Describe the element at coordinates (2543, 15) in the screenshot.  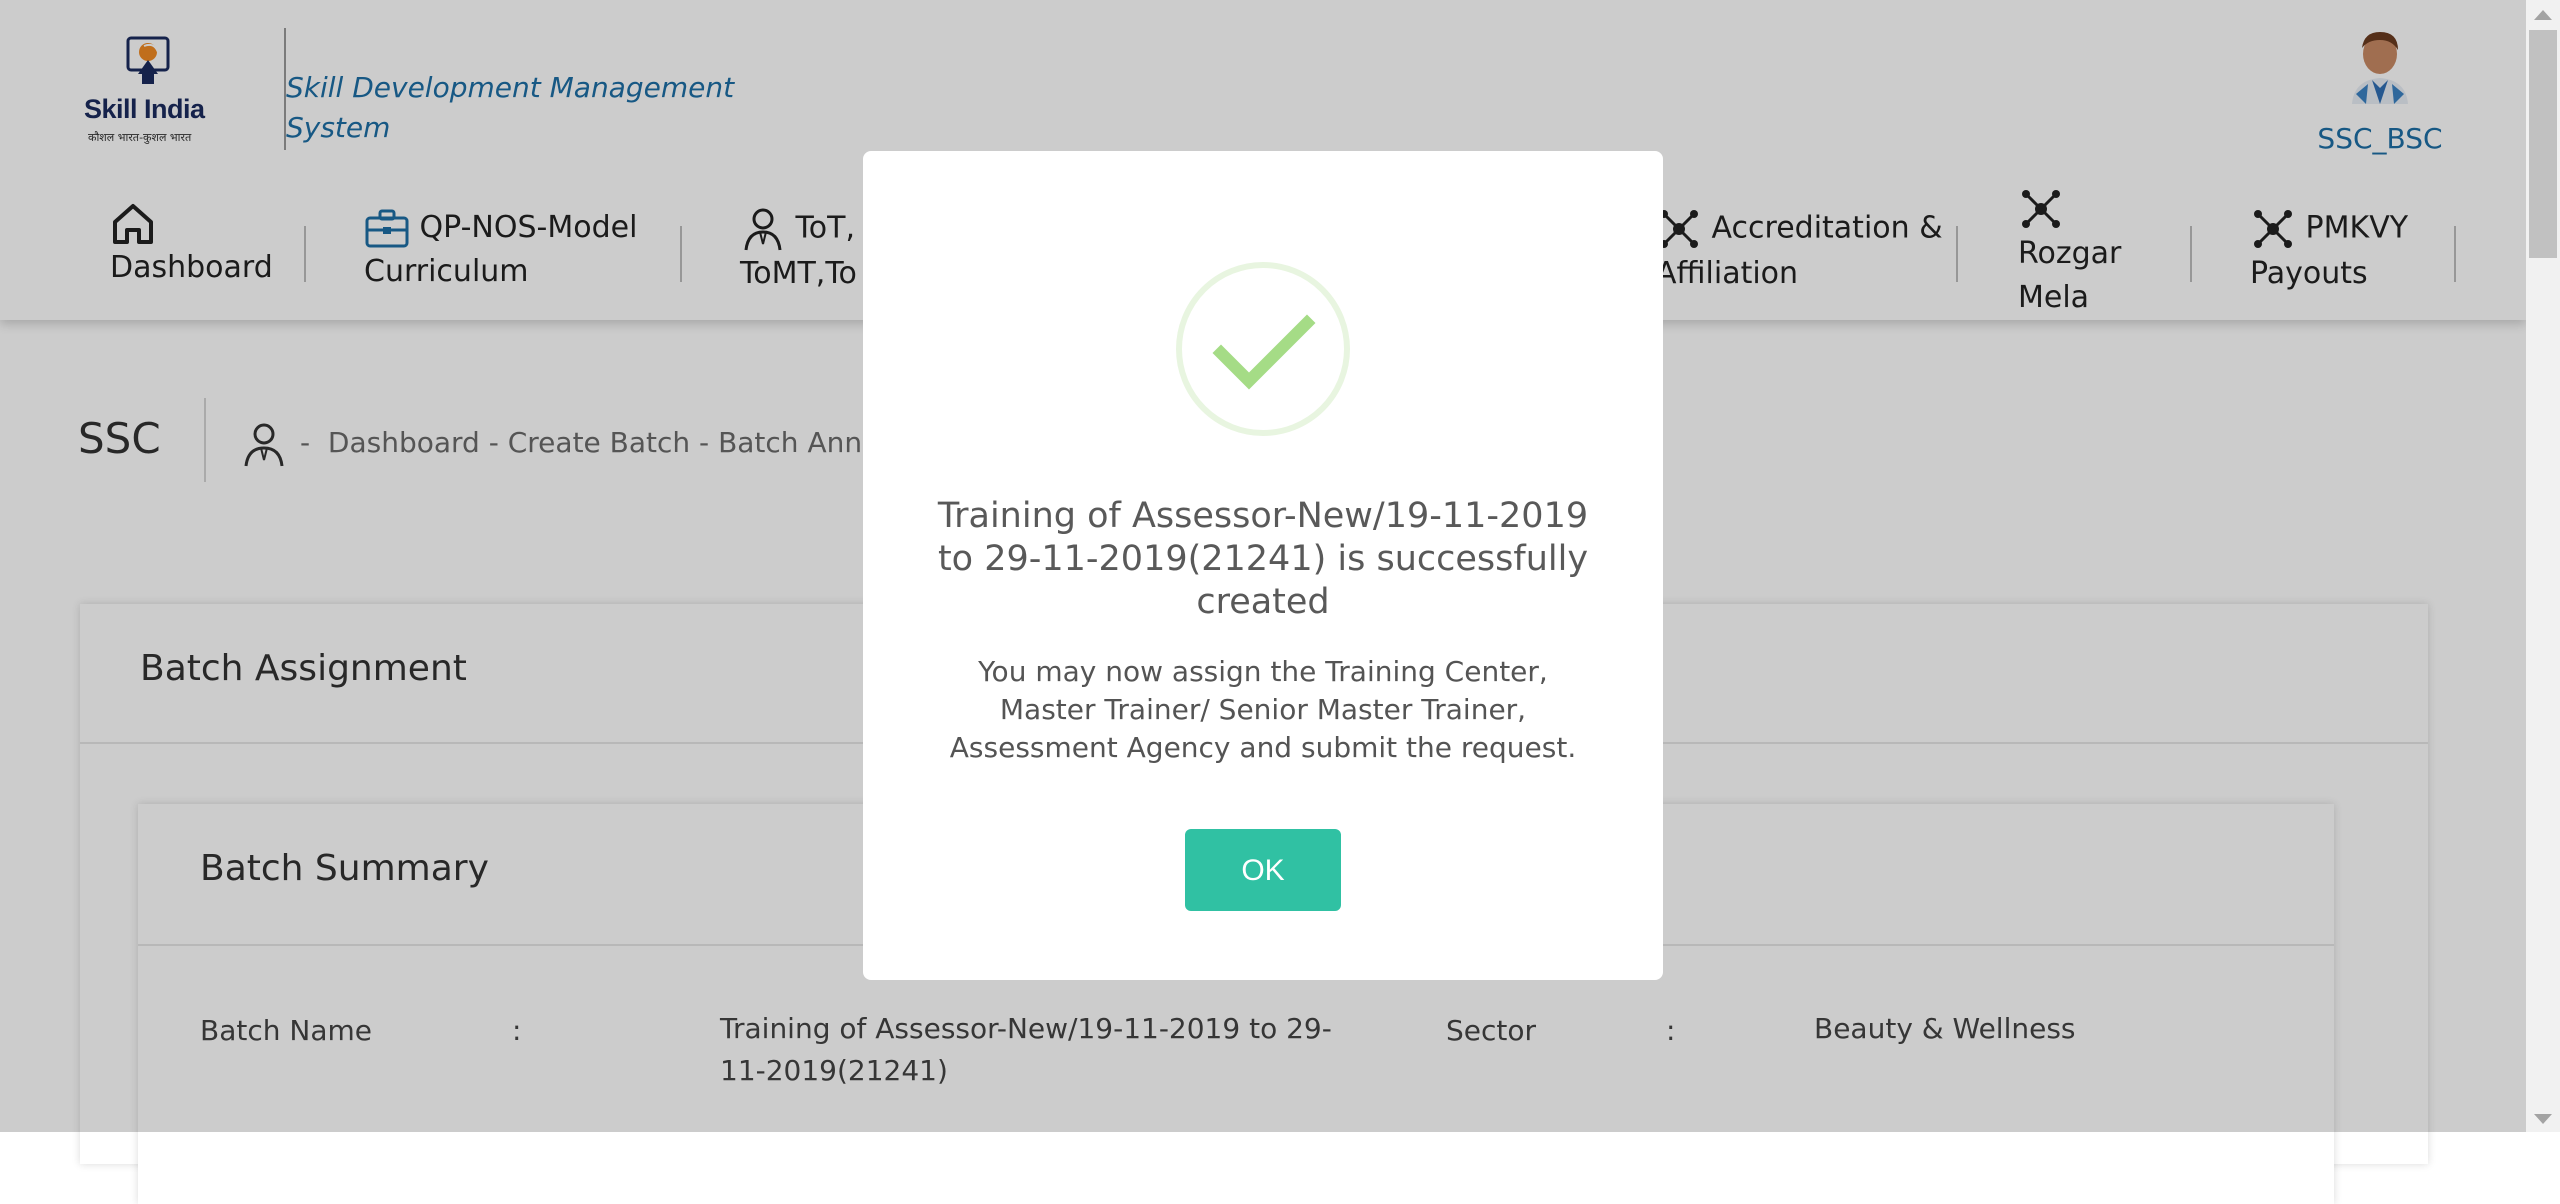
I see `scroll-up-arrow-icon` at that location.